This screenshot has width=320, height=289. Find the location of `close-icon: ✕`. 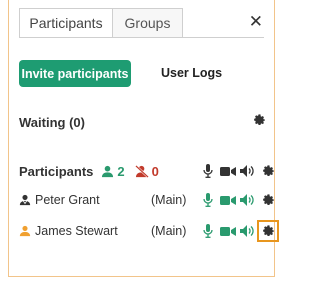

close-icon: ✕ is located at coordinates (256, 22).